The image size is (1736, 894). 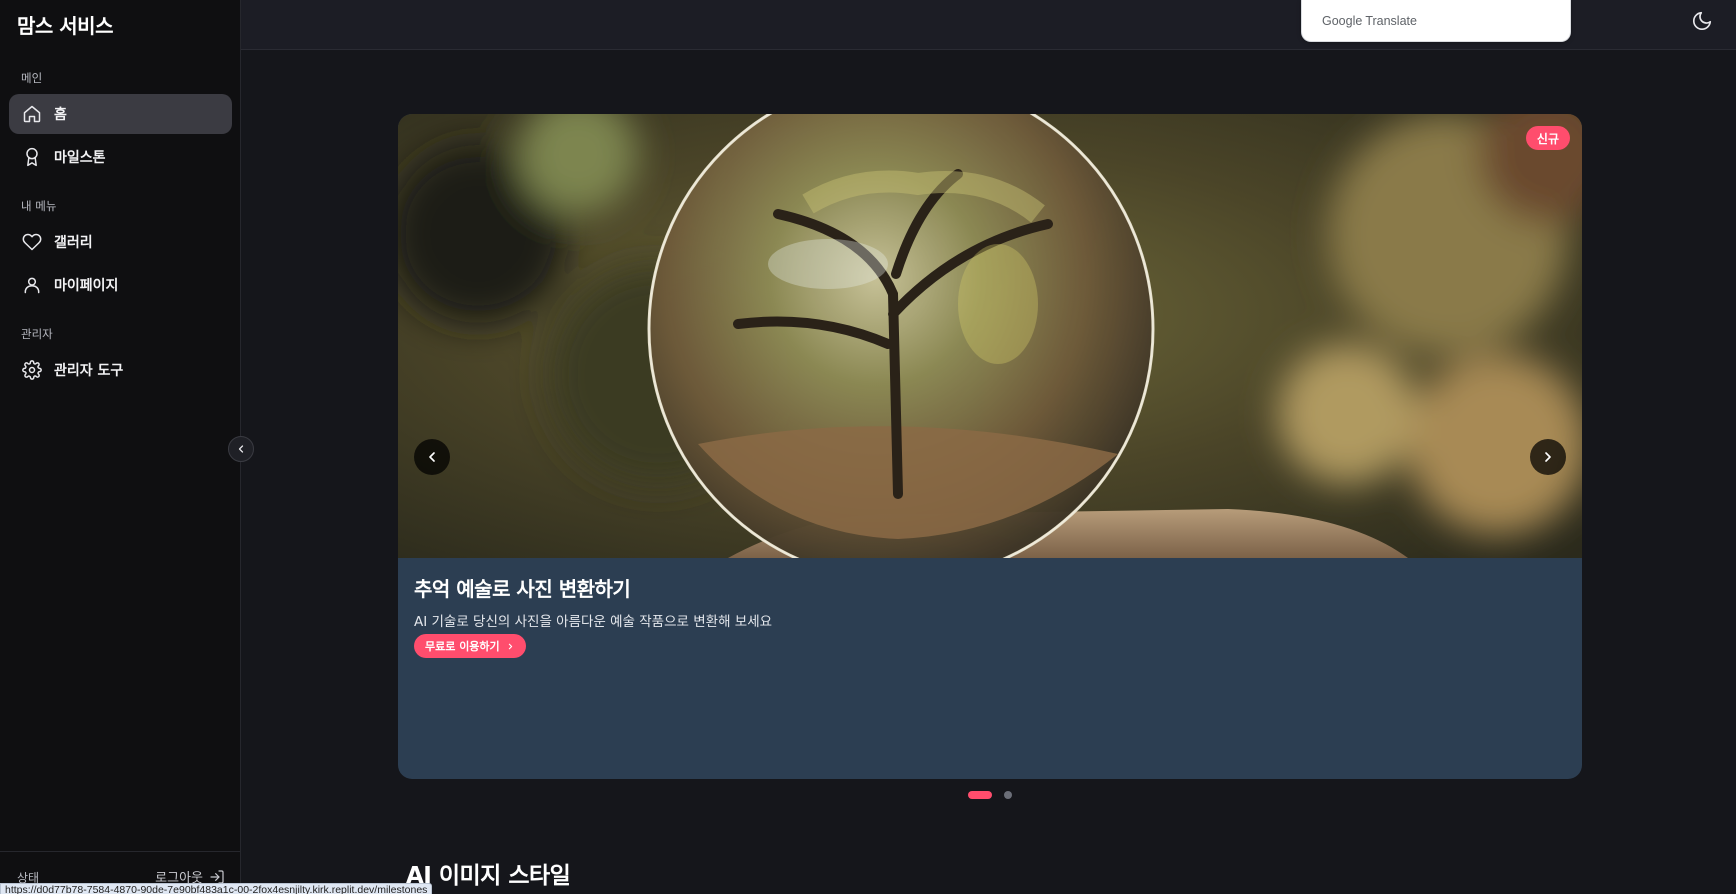 What do you see at coordinates (1436, 21) in the screenshot?
I see `google-translate-widget: Google Translate` at bounding box center [1436, 21].